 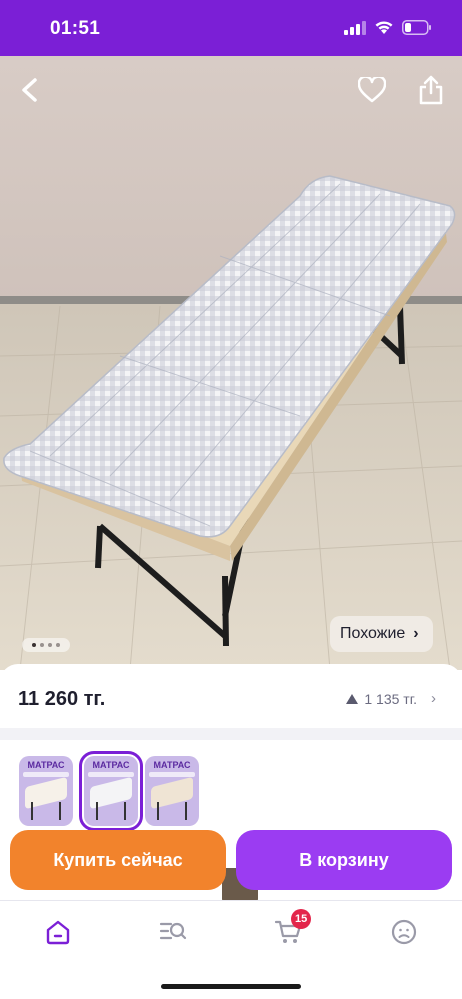 What do you see at coordinates (352, 698) in the screenshot?
I see `triangle-up-icon` at bounding box center [352, 698].